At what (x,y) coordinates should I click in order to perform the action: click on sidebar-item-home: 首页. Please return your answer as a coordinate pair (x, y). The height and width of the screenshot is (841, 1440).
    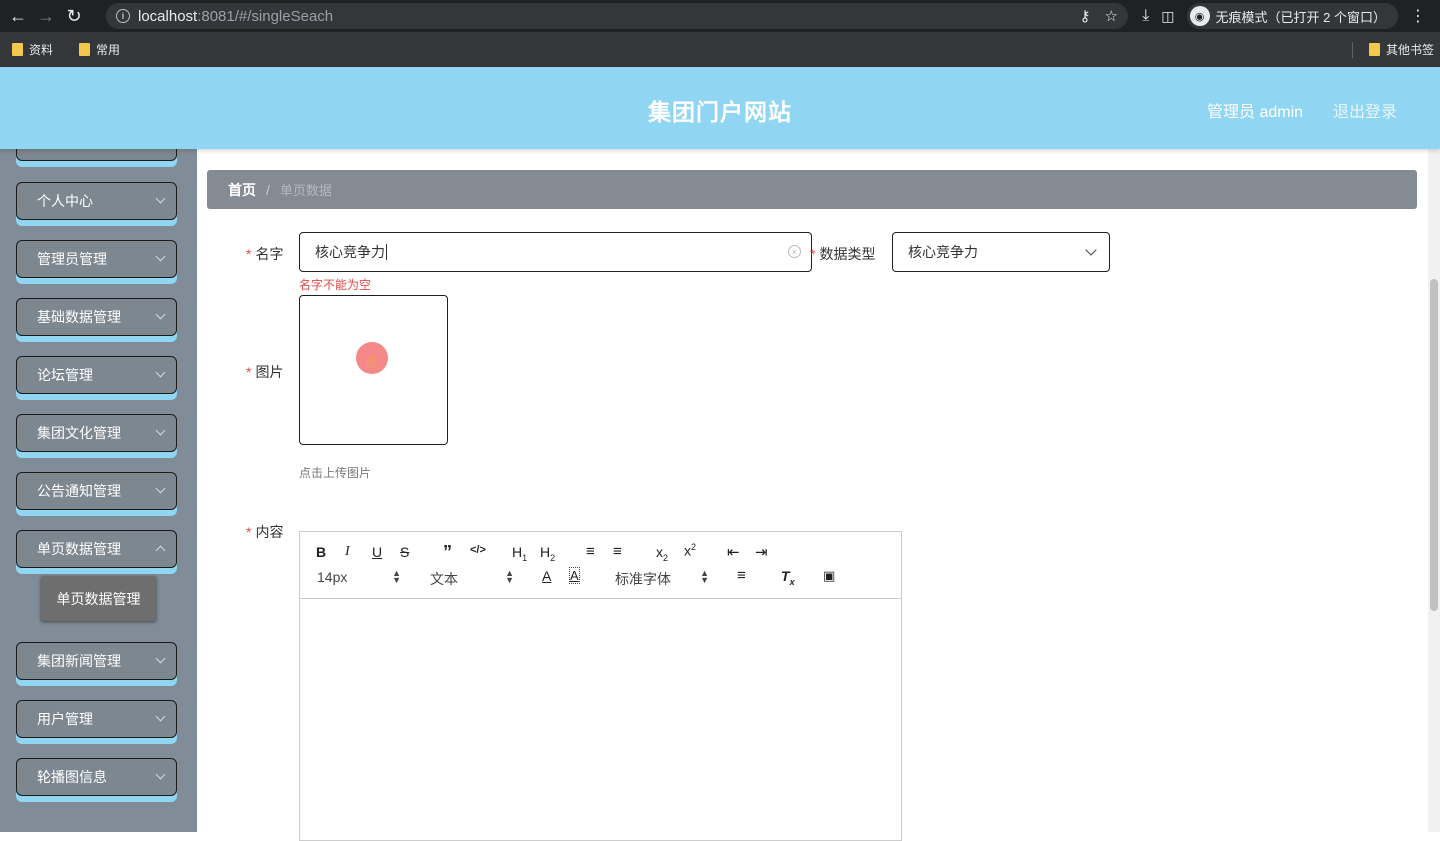
    Looking at the image, I should click on (96, 155).